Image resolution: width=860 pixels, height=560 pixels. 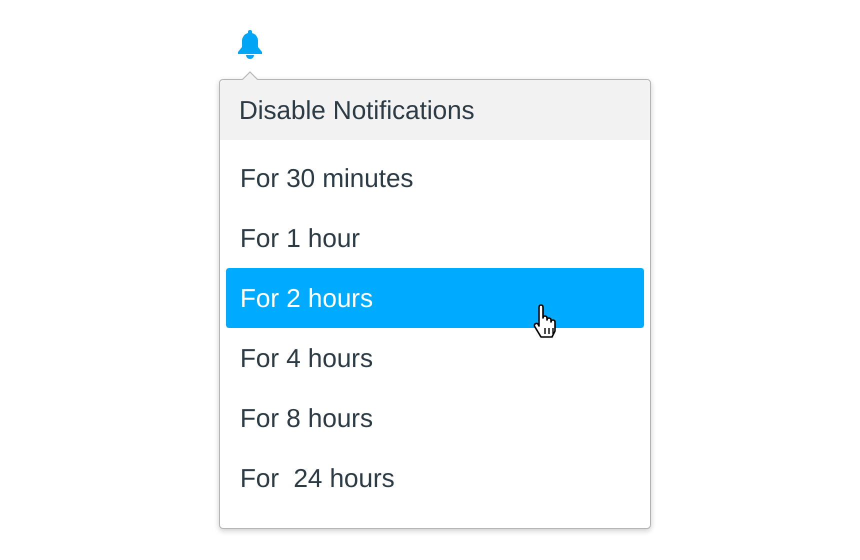 What do you see at coordinates (435, 418) in the screenshot?
I see `menu-item: For 8 hours` at bounding box center [435, 418].